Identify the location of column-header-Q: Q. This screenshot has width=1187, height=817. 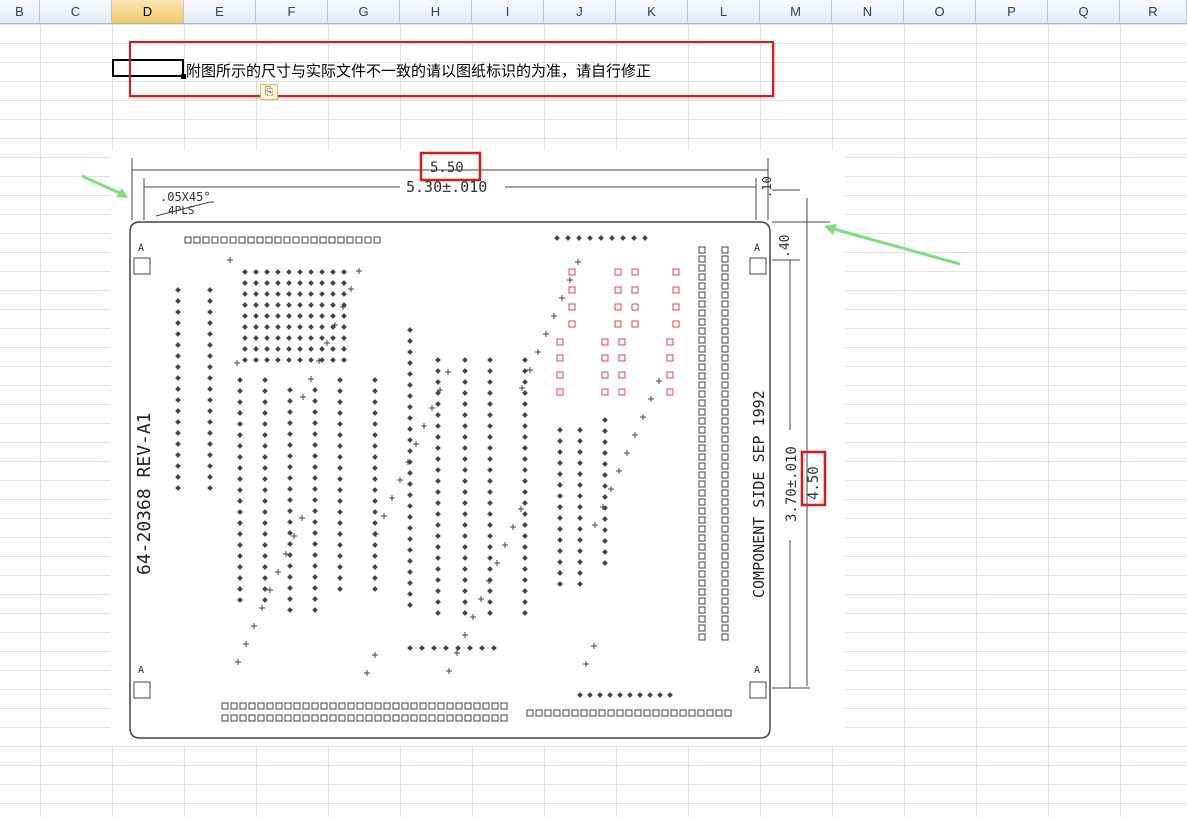
(1084, 11).